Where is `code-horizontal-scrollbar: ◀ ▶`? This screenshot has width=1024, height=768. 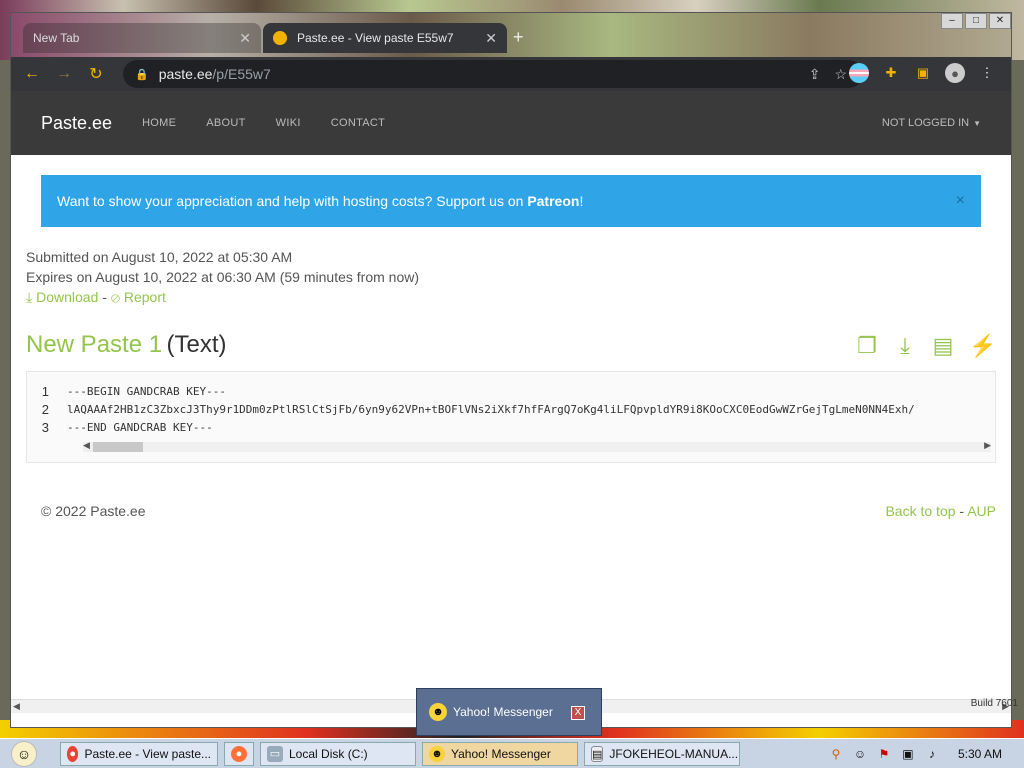
code-horizontal-scrollbar: ◀ ▶ is located at coordinates (537, 446).